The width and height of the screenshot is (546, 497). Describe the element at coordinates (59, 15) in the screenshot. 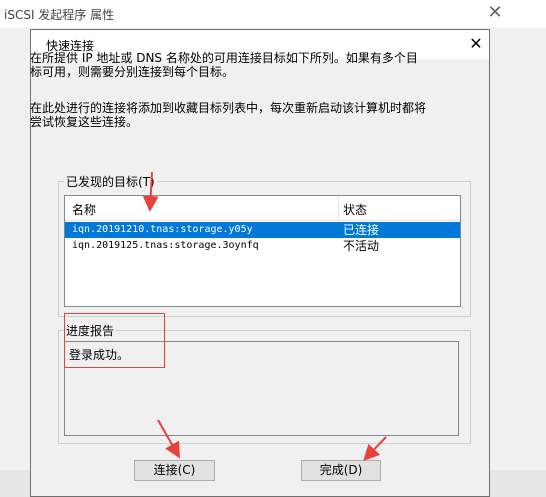

I see `parent-window-title: iSCSI 发起程序 属性` at that location.